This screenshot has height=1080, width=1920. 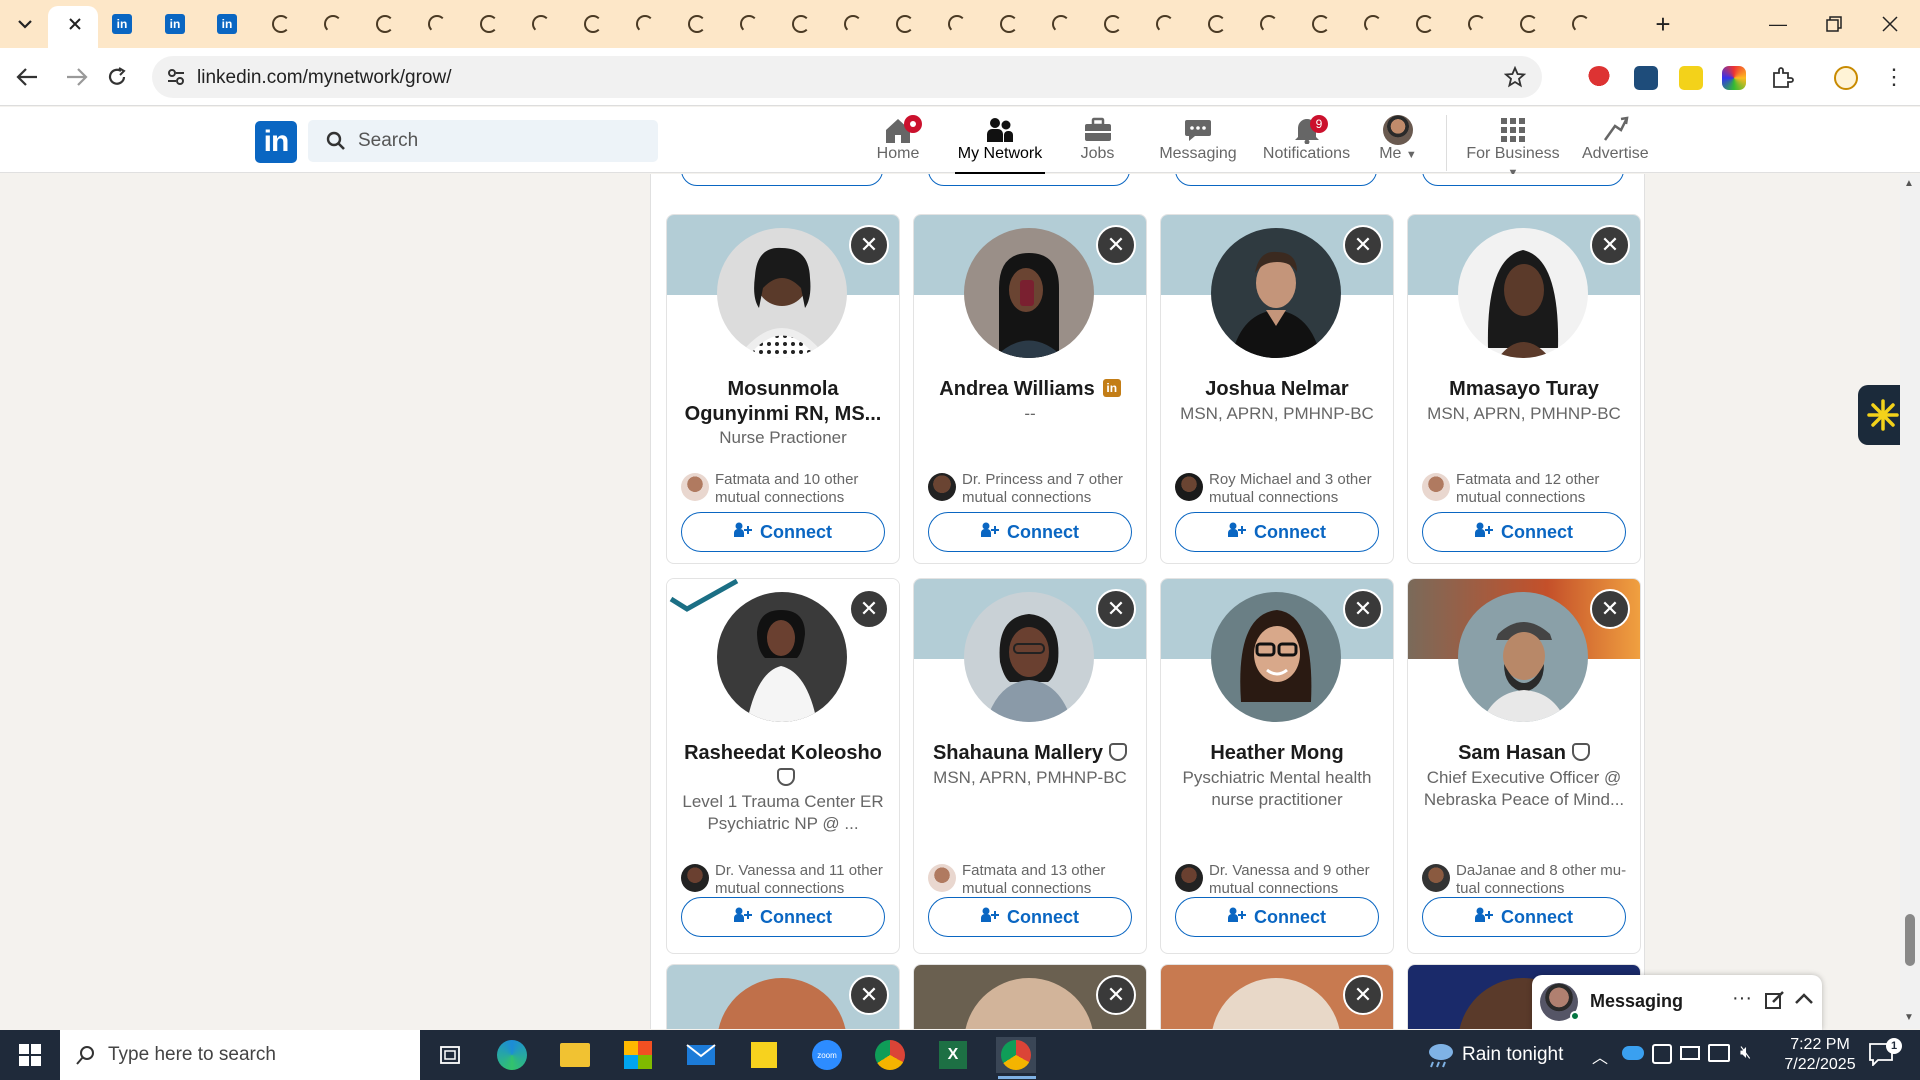 What do you see at coordinates (75, 24) in the screenshot?
I see `close-tab-icon` at bounding box center [75, 24].